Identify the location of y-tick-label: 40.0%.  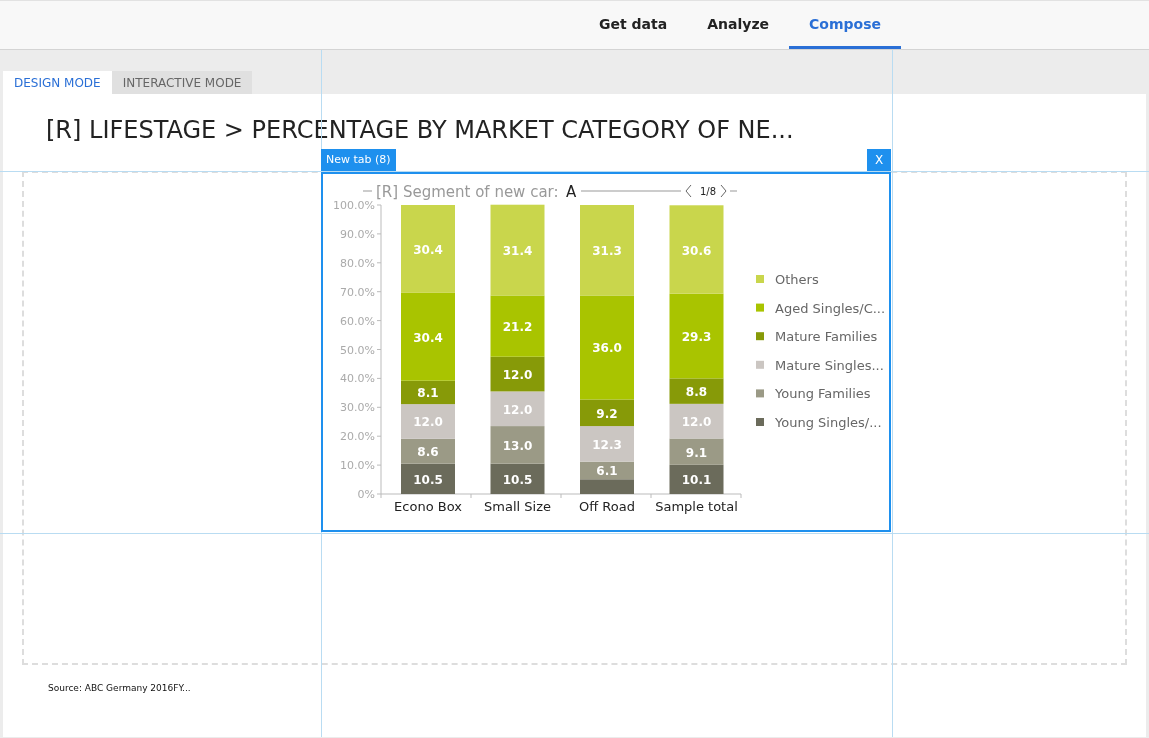
(357, 379).